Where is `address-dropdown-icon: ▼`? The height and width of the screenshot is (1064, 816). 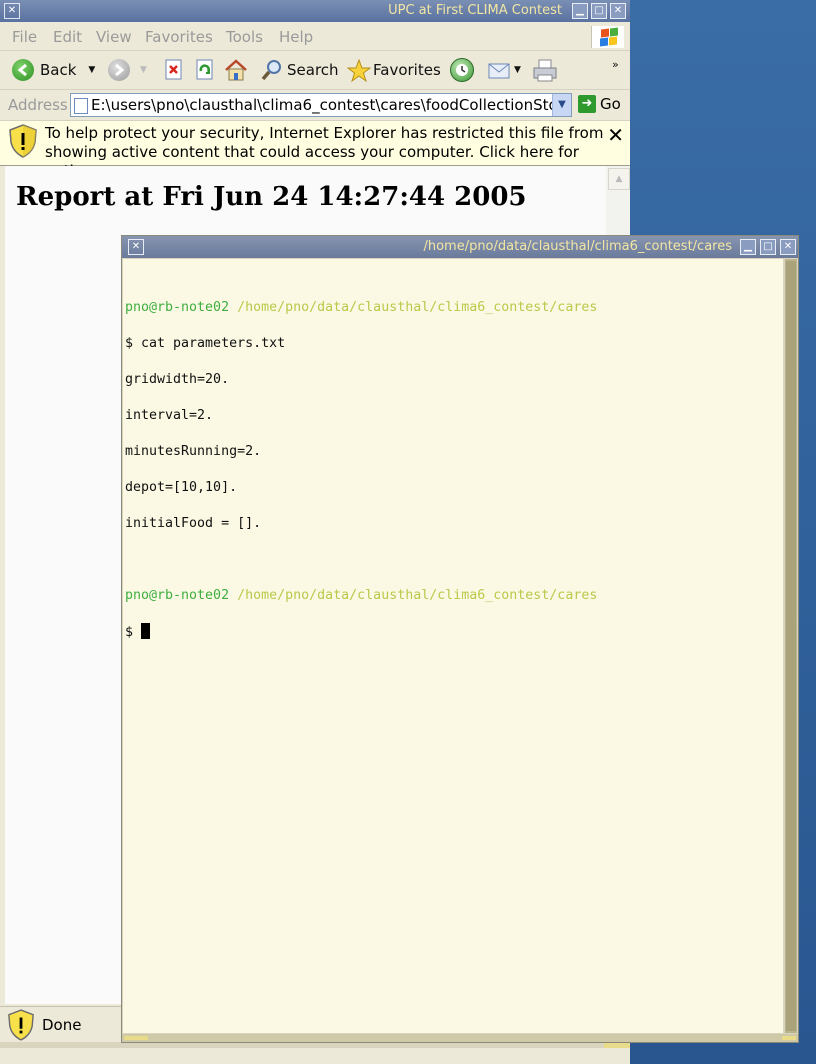 address-dropdown-icon: ▼ is located at coordinates (561, 105).